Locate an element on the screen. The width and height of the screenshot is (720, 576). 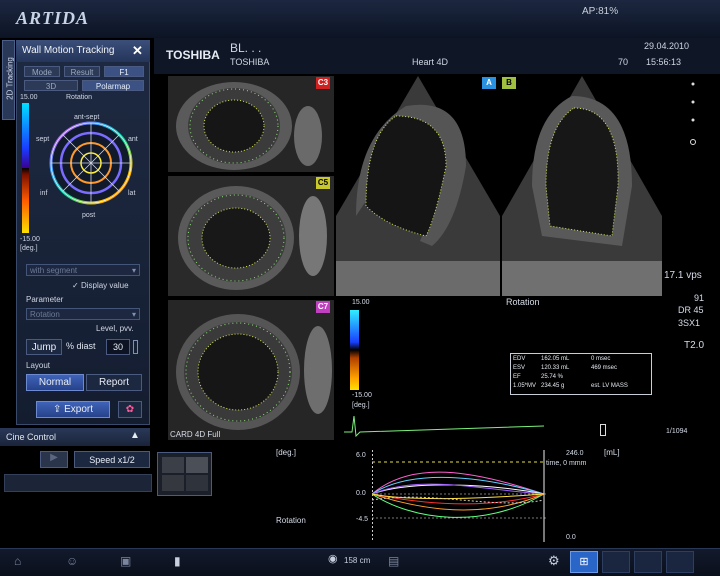
speed-control: Speed x1/2 is located at coordinates (112, 459).